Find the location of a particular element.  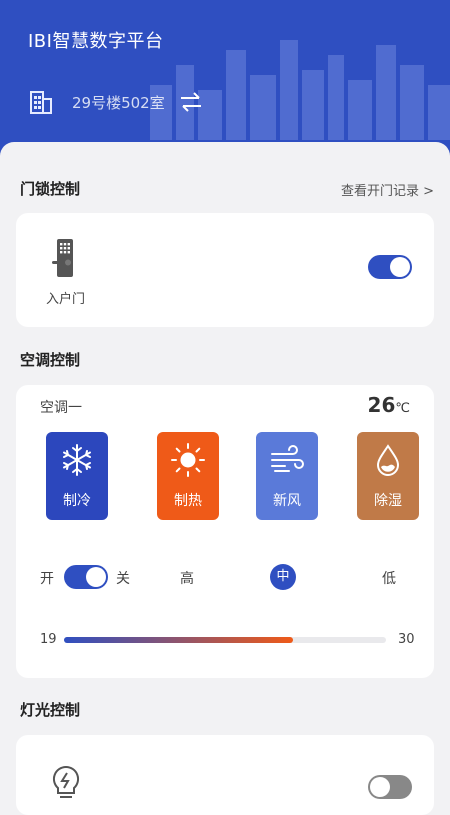

fan-speed-mid-selected: 中 is located at coordinates (283, 577).